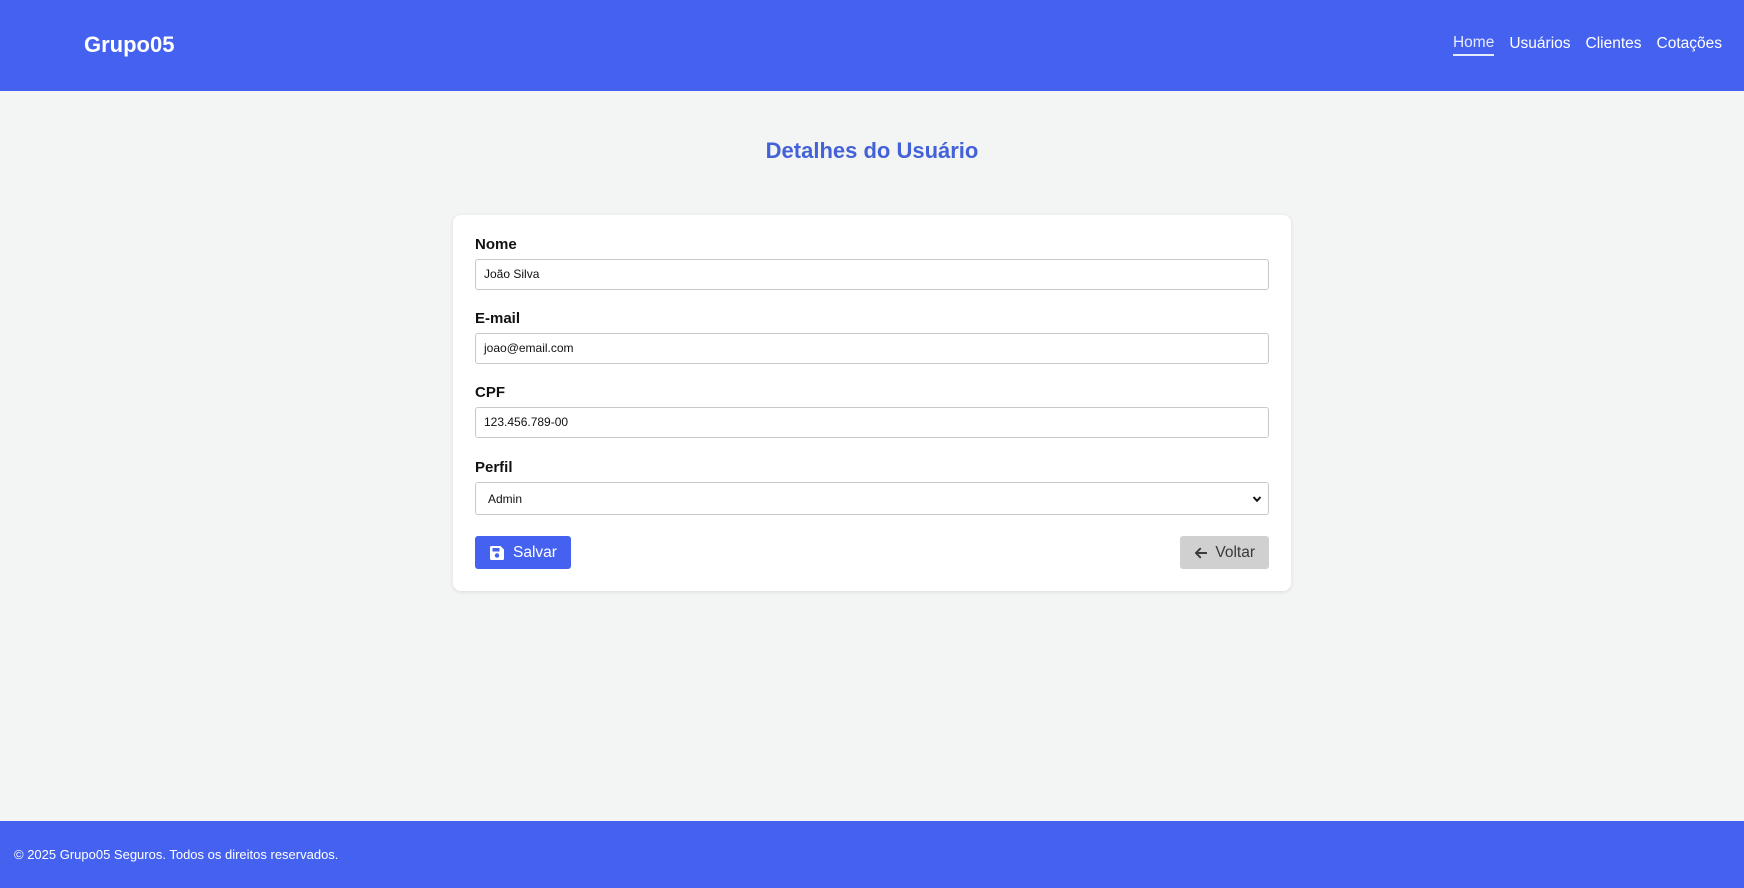 The width and height of the screenshot is (1744, 888). I want to click on perfil-field-group: Perfil Admin, so click(872, 487).